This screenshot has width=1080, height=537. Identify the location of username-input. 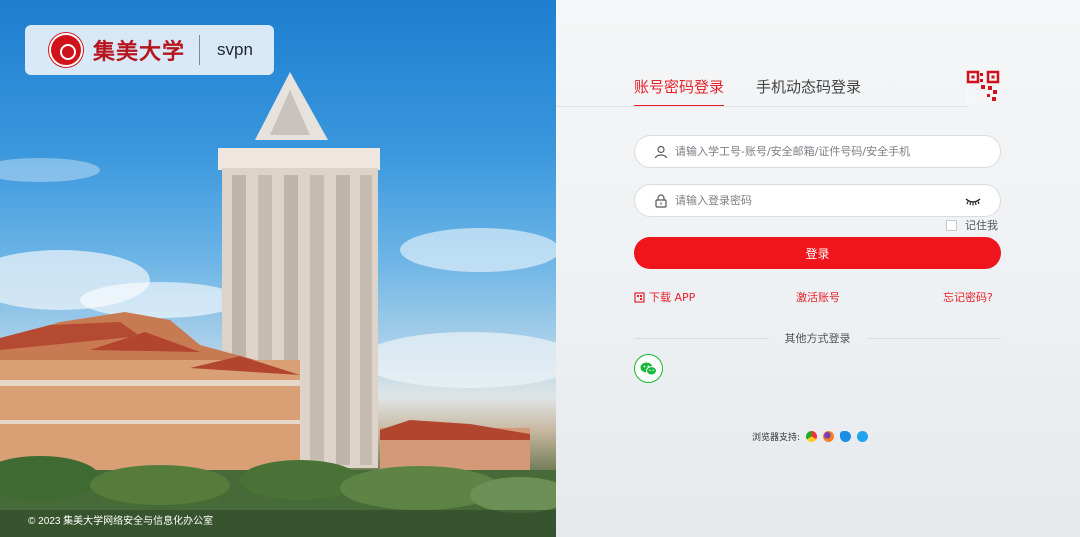
(837, 151).